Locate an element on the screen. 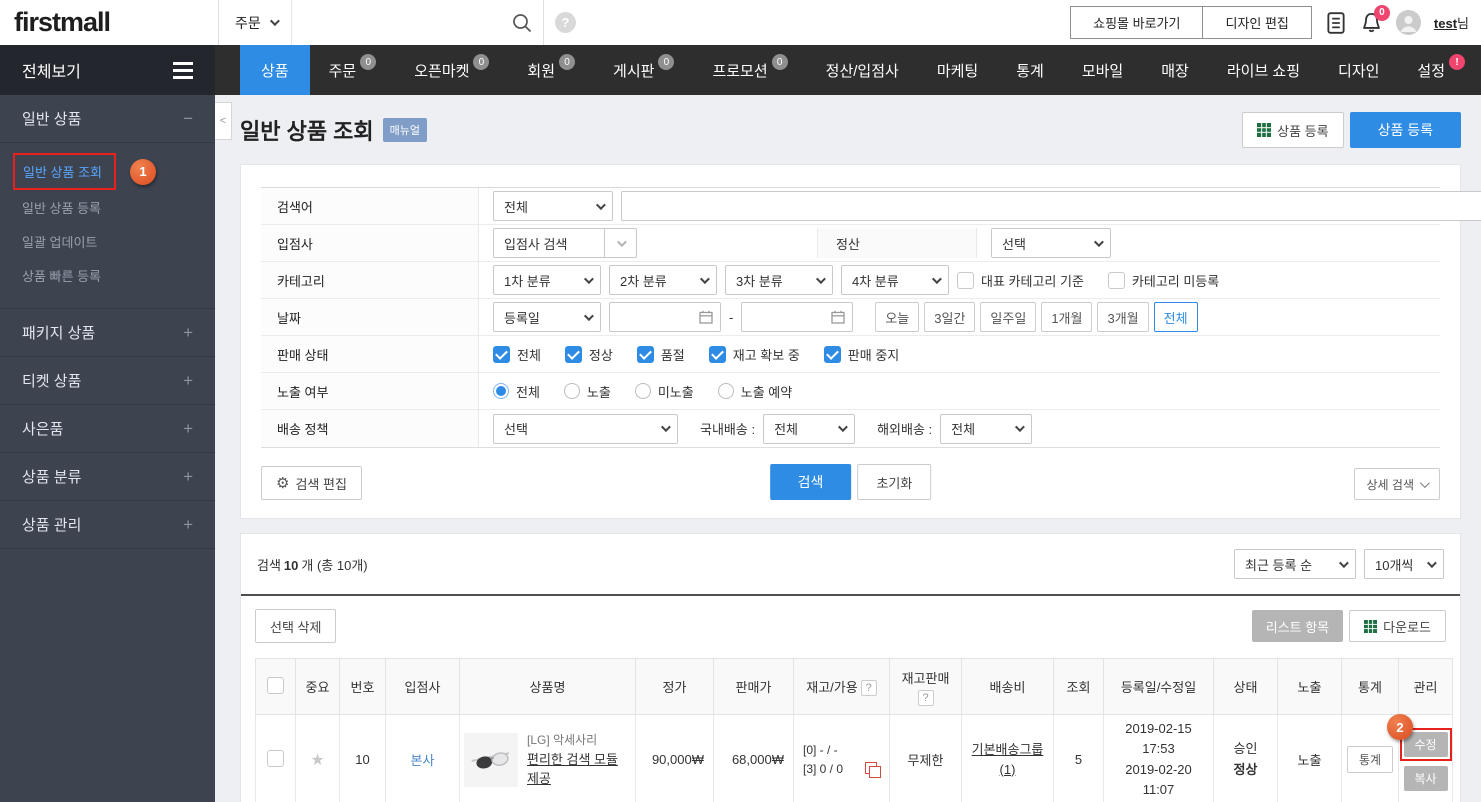 This screenshot has height=802, width=1481. nav-tab-member: 회원 0 is located at coordinates (551, 70).